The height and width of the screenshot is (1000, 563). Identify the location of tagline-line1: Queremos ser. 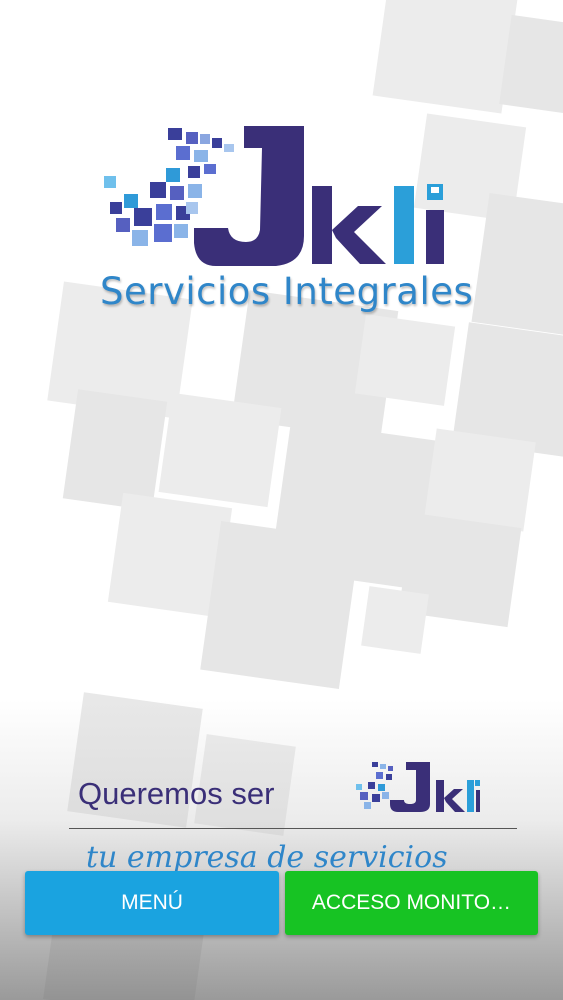
(176, 793).